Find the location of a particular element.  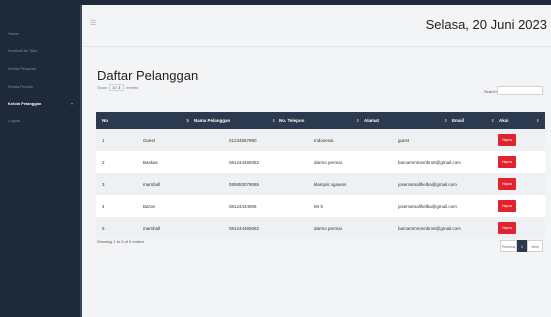

cell-alamat: klampis ngasem is located at coordinates (330, 184).